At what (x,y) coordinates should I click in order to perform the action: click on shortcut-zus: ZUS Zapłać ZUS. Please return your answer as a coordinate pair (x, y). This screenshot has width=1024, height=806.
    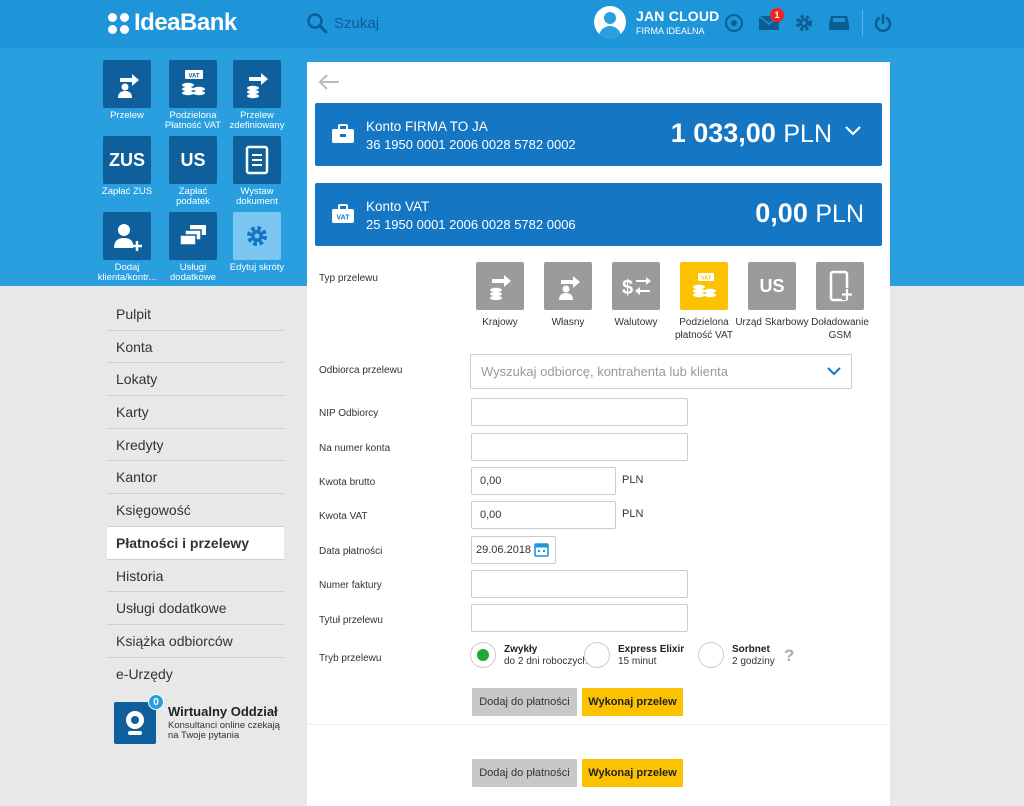
    Looking at the image, I should click on (127, 166).